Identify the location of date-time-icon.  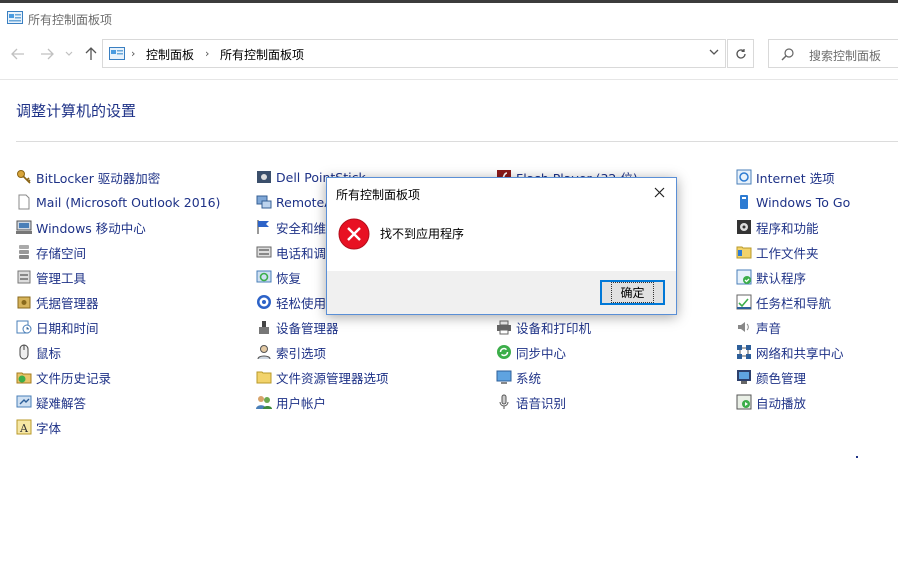
(24, 327).